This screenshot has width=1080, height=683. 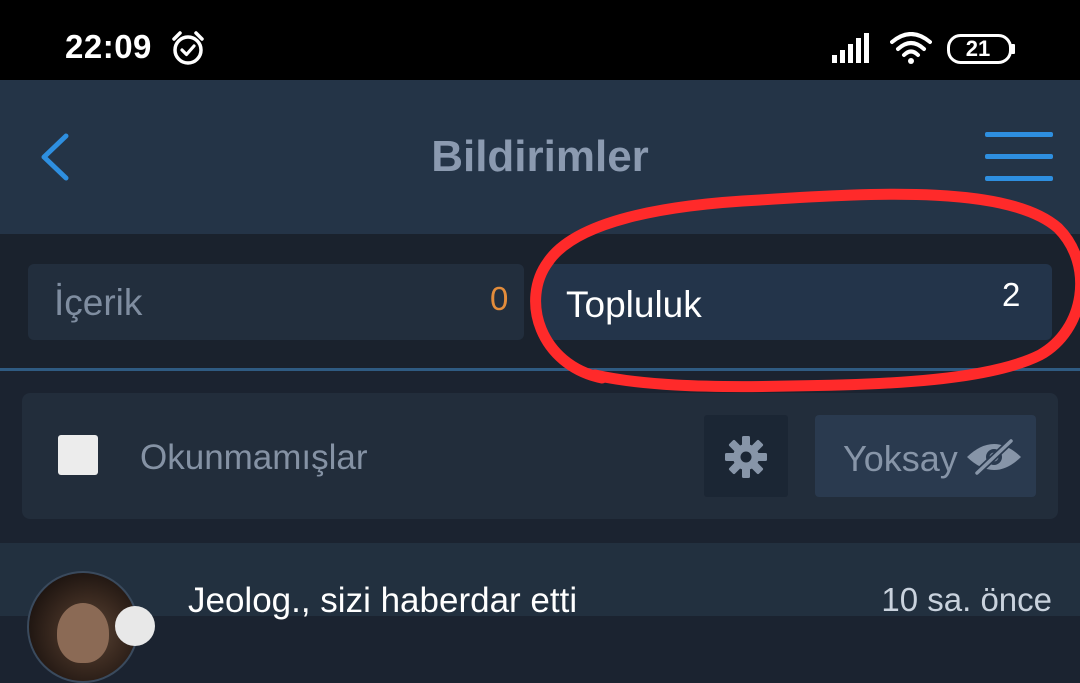 What do you see at coordinates (850, 48) in the screenshot?
I see `signal-icon` at bounding box center [850, 48].